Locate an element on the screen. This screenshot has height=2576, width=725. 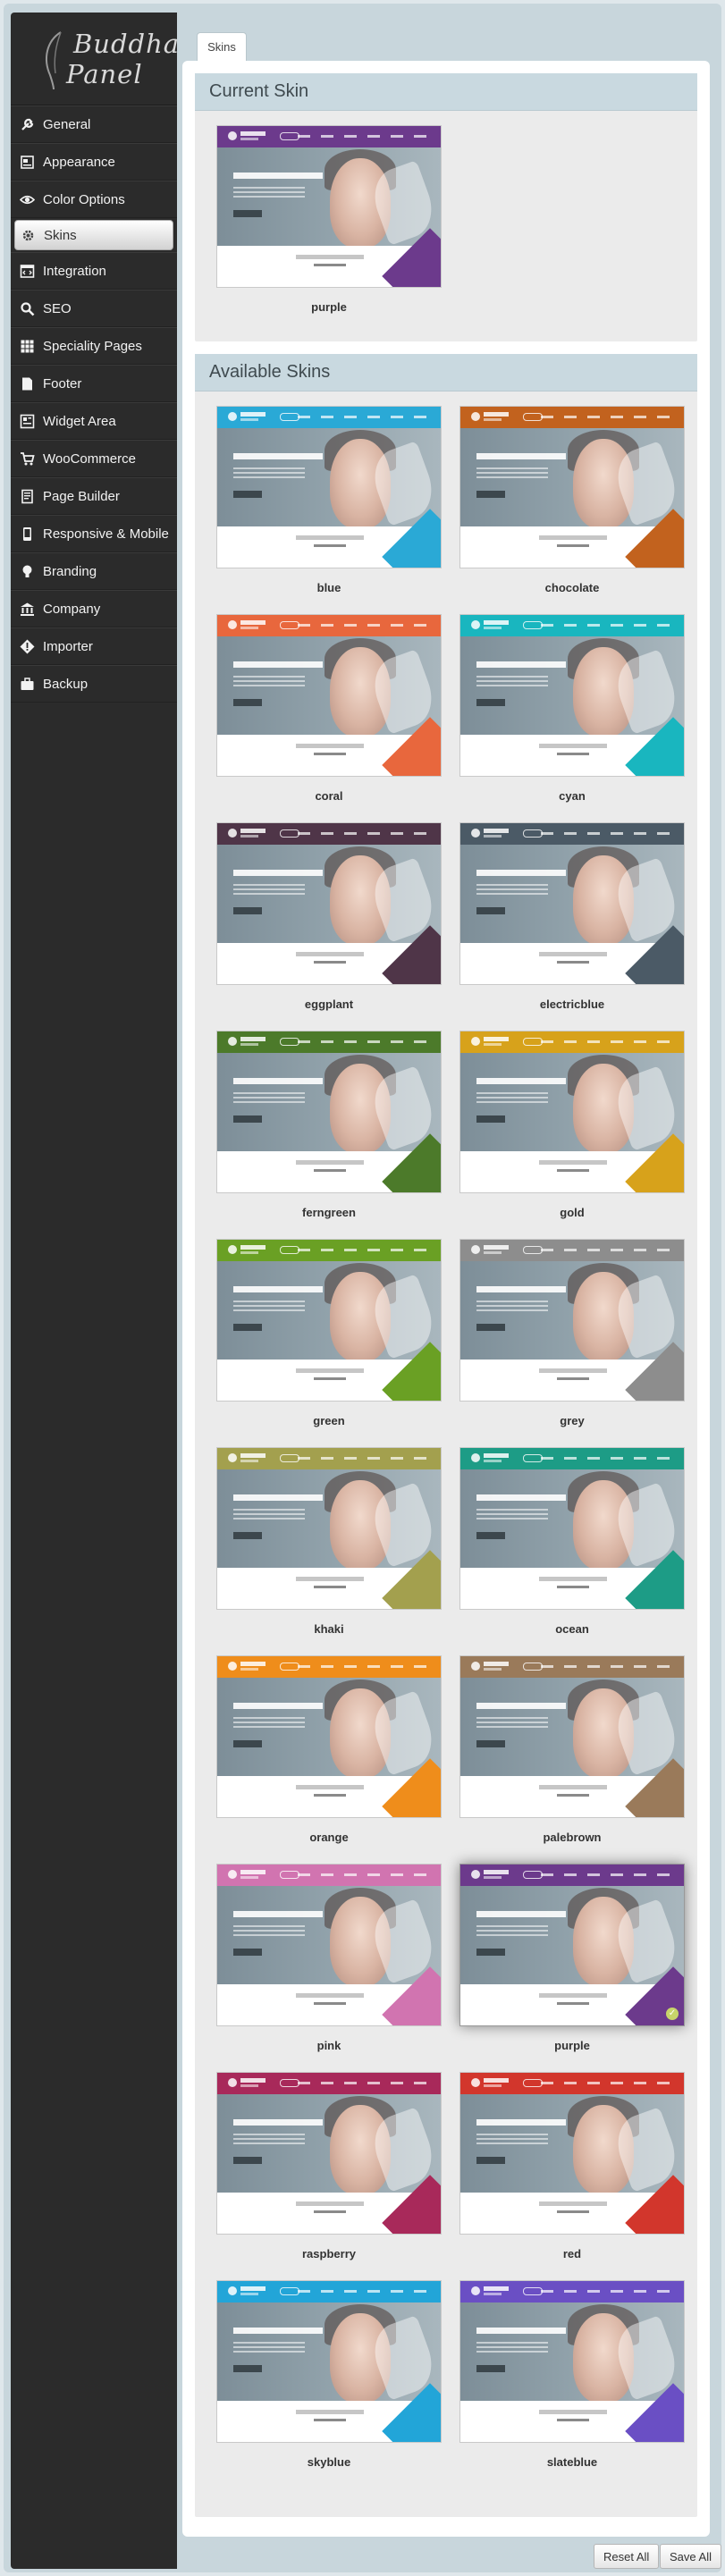
sidebar-item-backup: Backup is located at coordinates (94, 684).